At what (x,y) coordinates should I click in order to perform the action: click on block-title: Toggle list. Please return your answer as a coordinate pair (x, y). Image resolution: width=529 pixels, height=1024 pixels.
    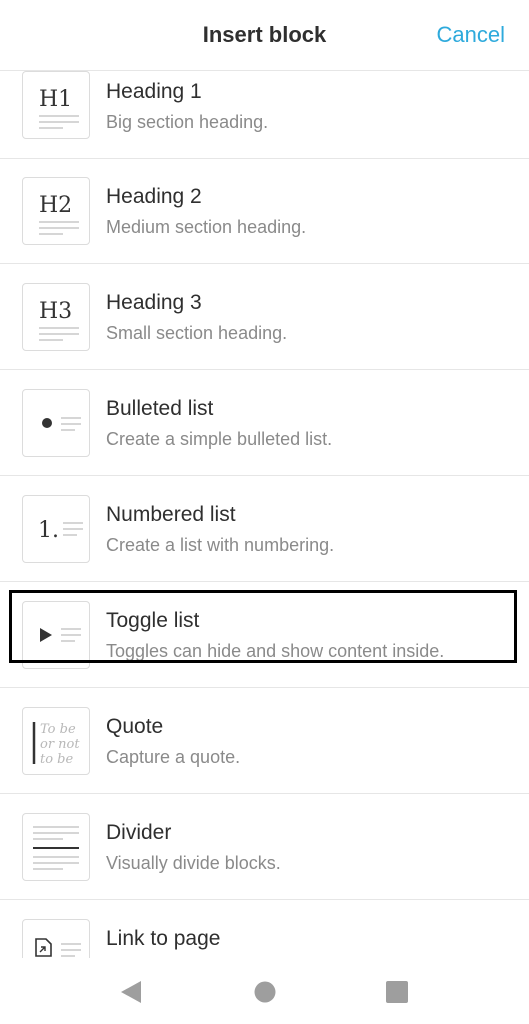
    Looking at the image, I should click on (153, 620).